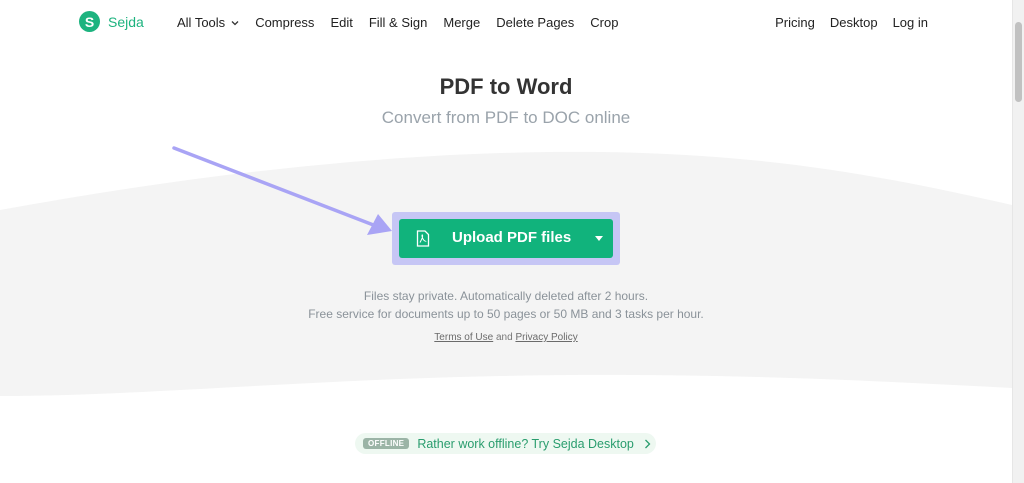 The height and width of the screenshot is (483, 1024). Describe the element at coordinates (604, 22) in the screenshot. I see `nav-crop: Crop` at that location.